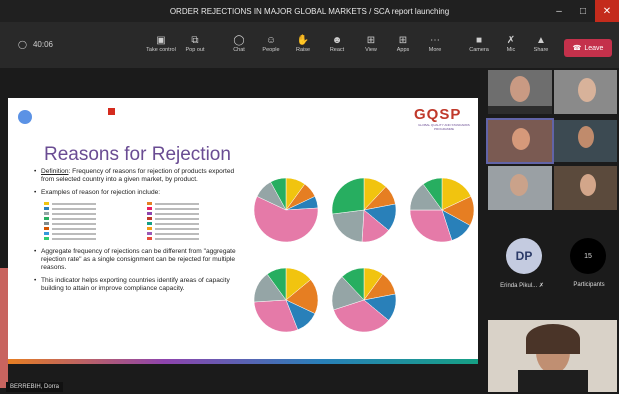  I want to click on react-button: ☻ React, so click(337, 43).